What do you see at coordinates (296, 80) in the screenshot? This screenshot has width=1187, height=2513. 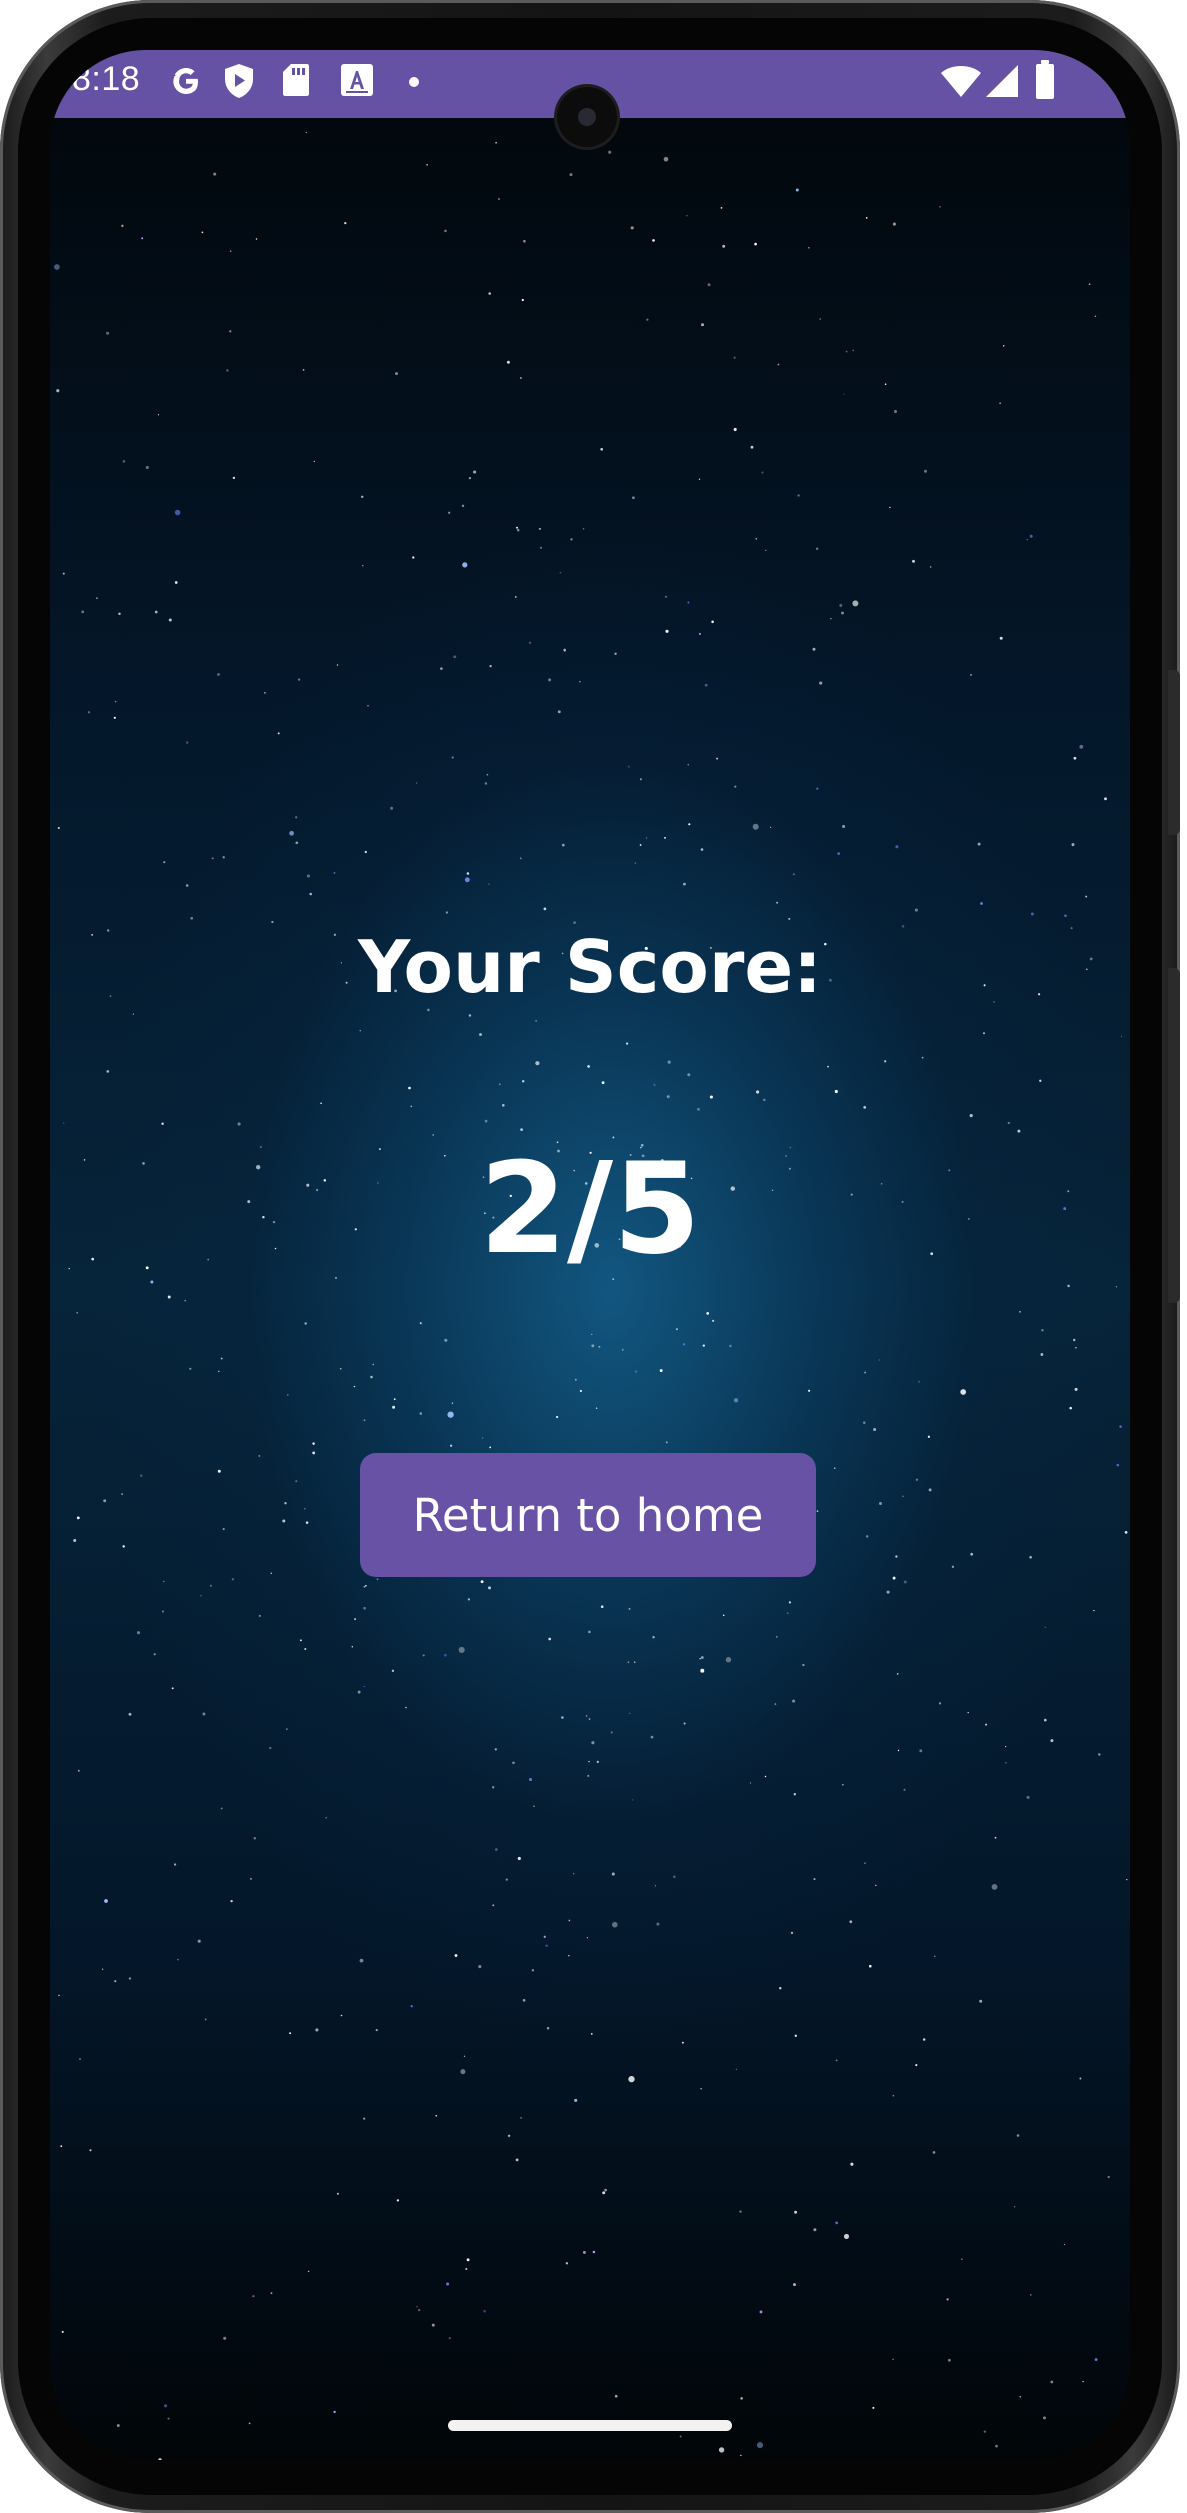 I see `sd-card-icon` at bounding box center [296, 80].